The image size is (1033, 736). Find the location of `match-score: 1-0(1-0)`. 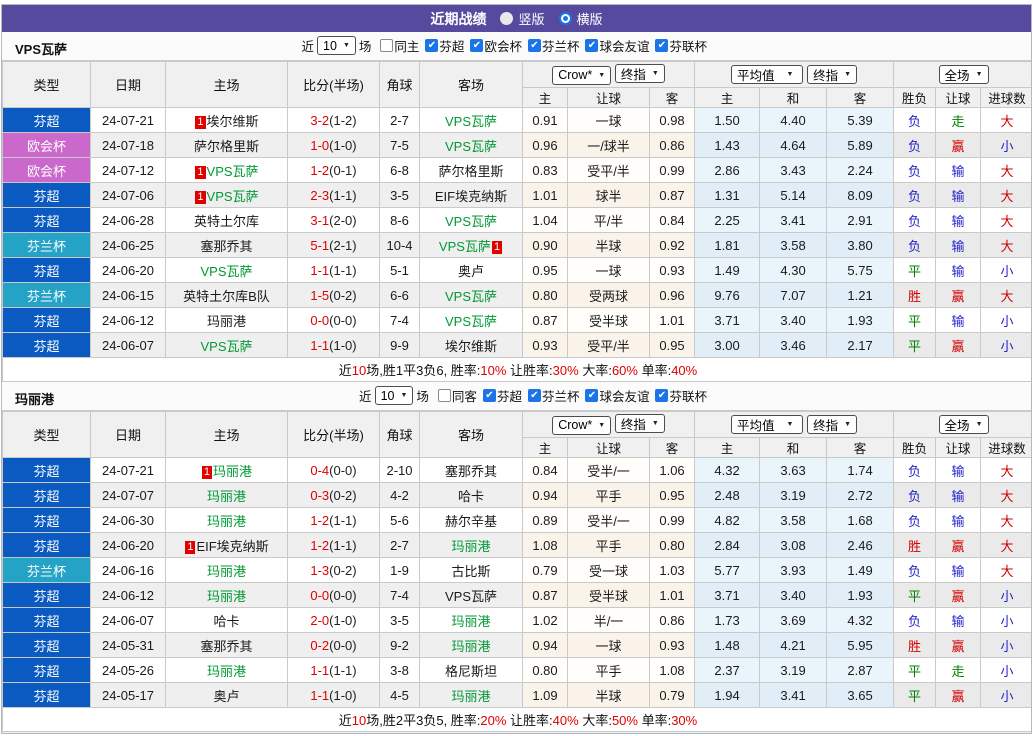

match-score: 1-0(1-0) is located at coordinates (333, 145).